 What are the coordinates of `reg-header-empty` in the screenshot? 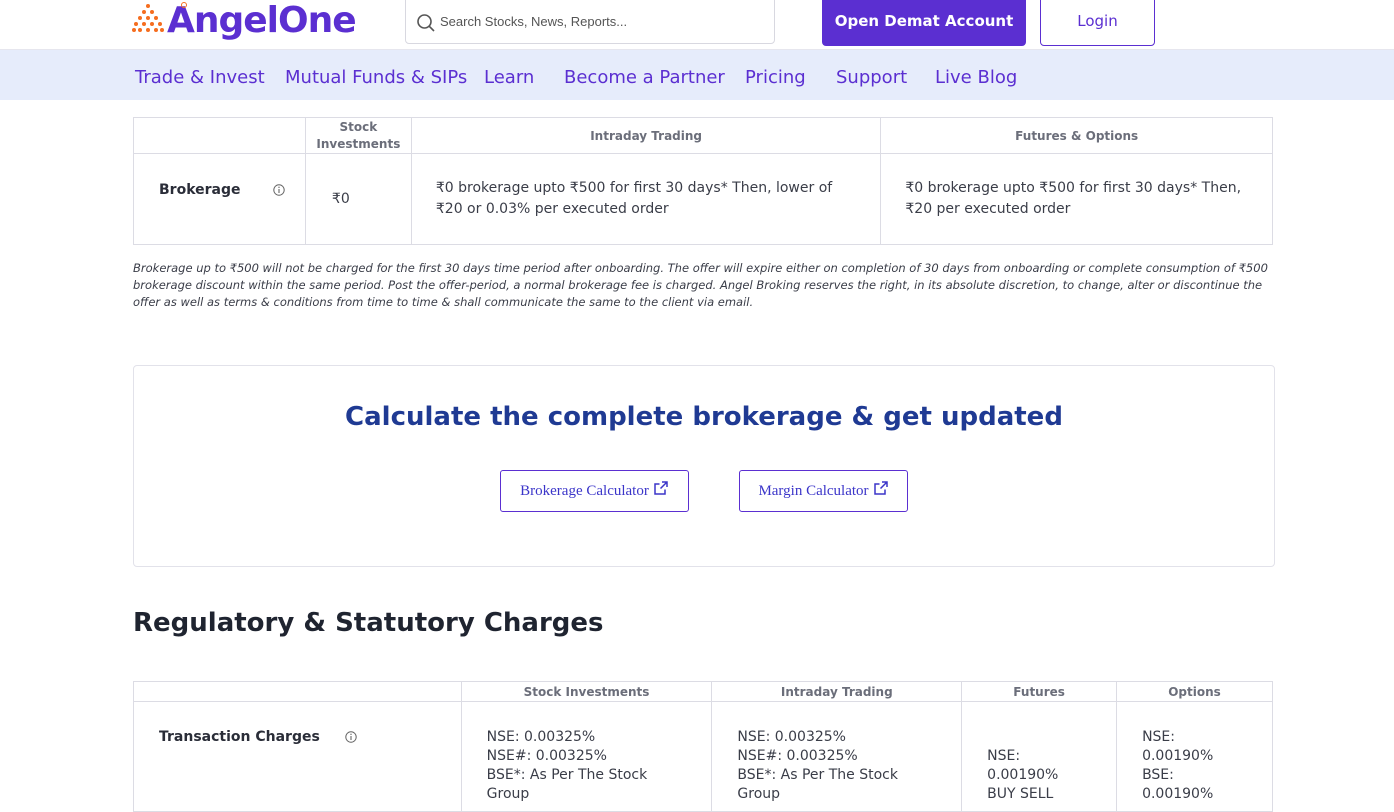 It's located at (297, 691).